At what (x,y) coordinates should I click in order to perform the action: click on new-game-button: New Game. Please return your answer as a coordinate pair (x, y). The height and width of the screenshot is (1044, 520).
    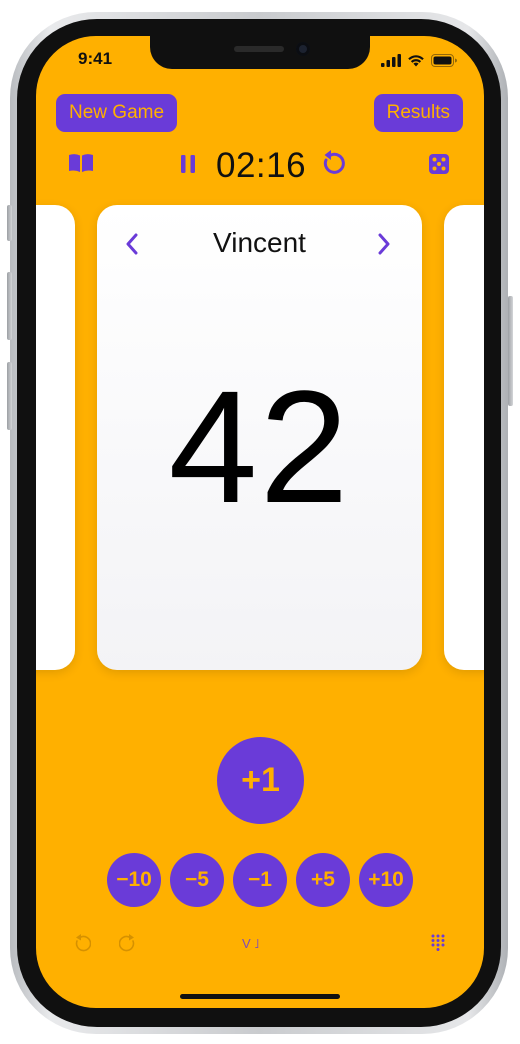
    Looking at the image, I should click on (117, 113).